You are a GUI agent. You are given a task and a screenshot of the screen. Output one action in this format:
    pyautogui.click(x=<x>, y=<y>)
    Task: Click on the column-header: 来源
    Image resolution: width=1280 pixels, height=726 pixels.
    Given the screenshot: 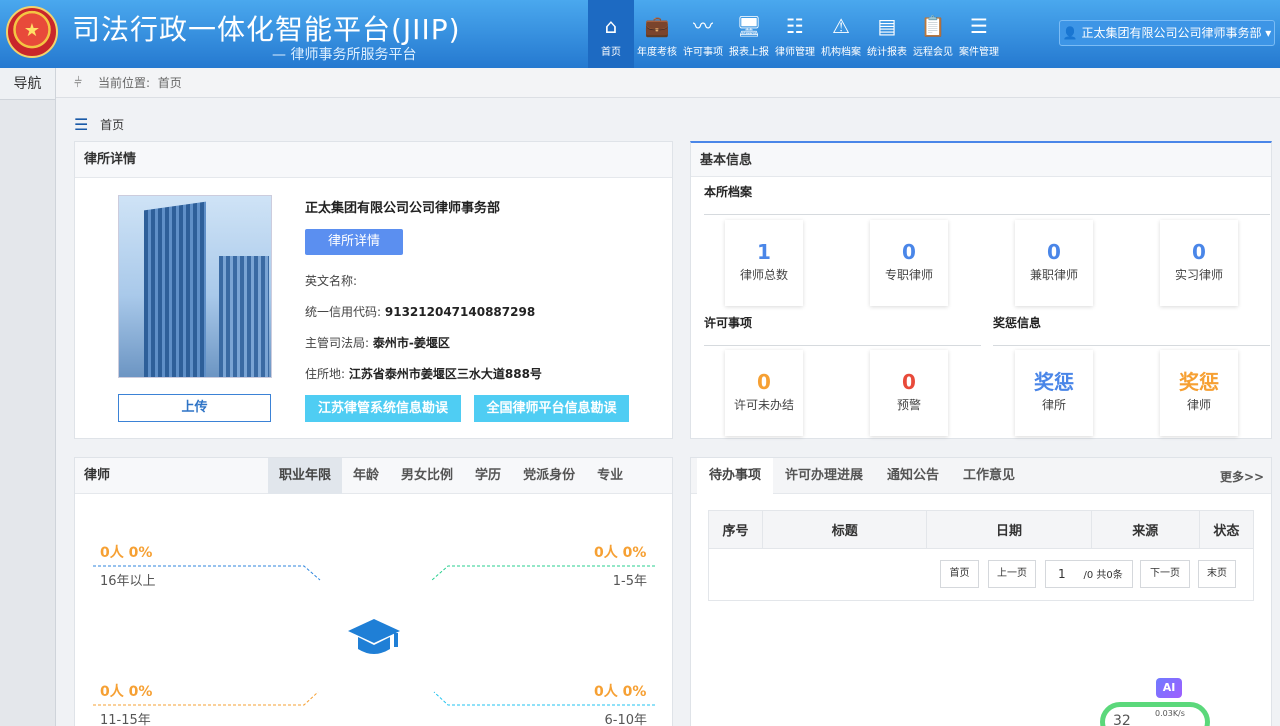 What is the action you would take?
    pyautogui.click(x=1145, y=529)
    